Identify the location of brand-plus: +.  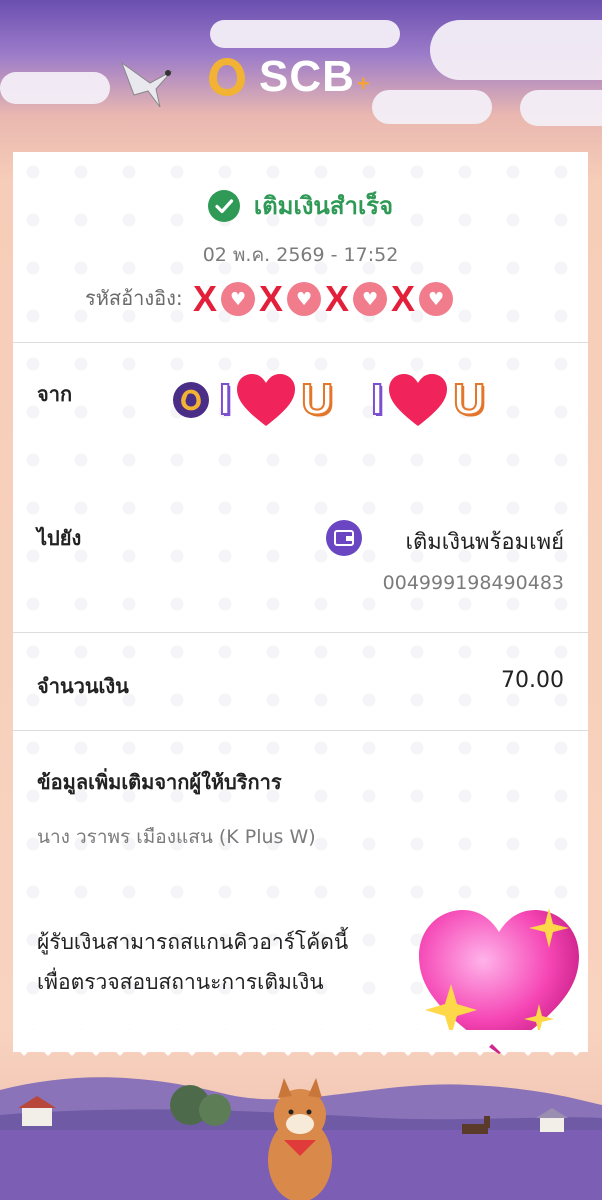
(363, 83).